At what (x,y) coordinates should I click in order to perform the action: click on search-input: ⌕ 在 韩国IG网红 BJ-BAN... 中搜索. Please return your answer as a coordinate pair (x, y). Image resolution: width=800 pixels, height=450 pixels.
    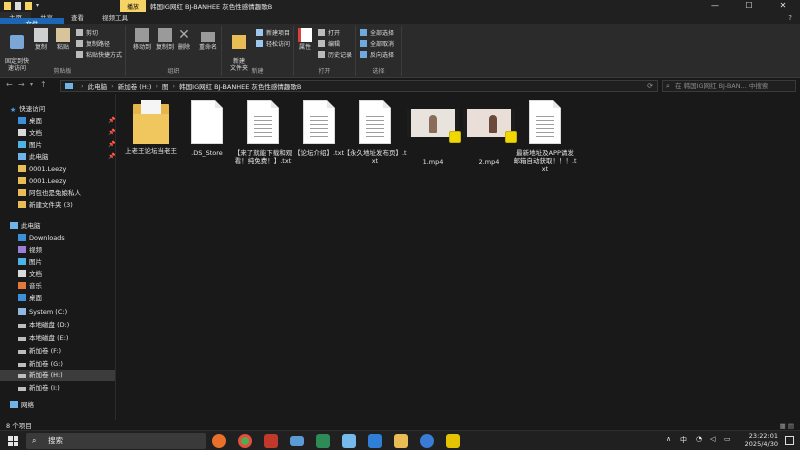
    Looking at the image, I should click on (729, 86).